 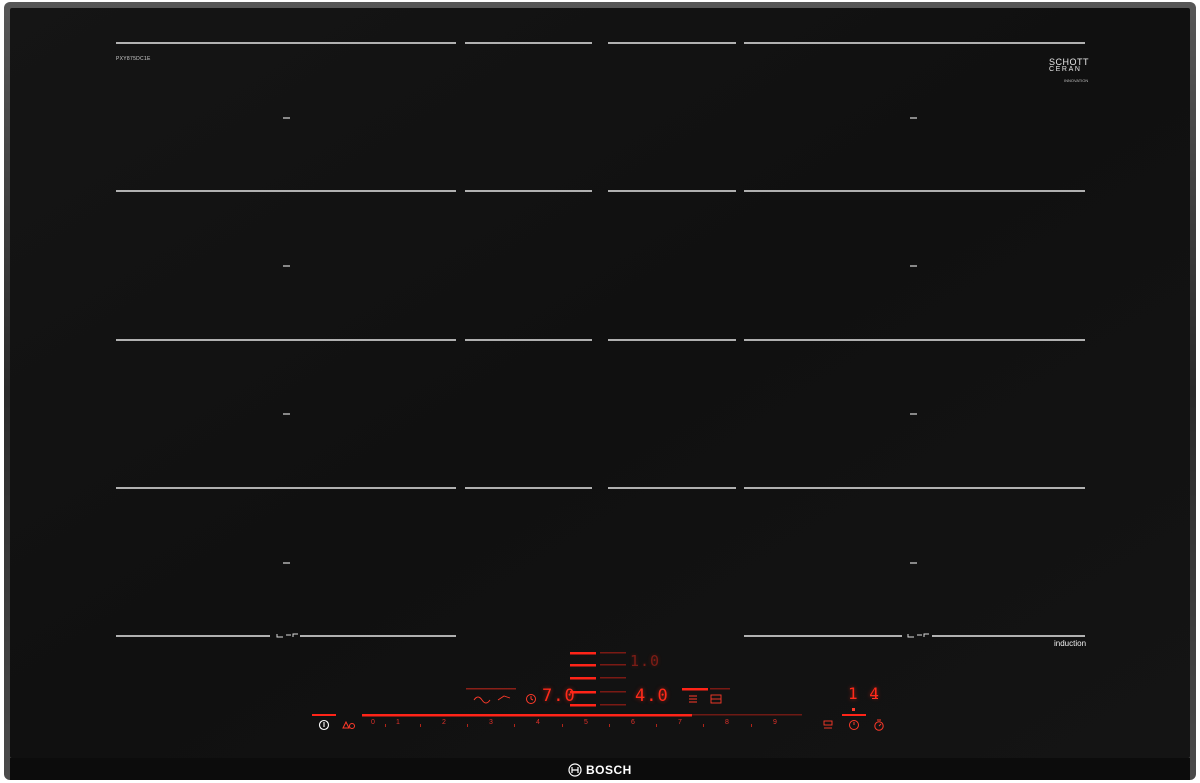 I want to click on power-level-1: 1, so click(x=398, y=722).